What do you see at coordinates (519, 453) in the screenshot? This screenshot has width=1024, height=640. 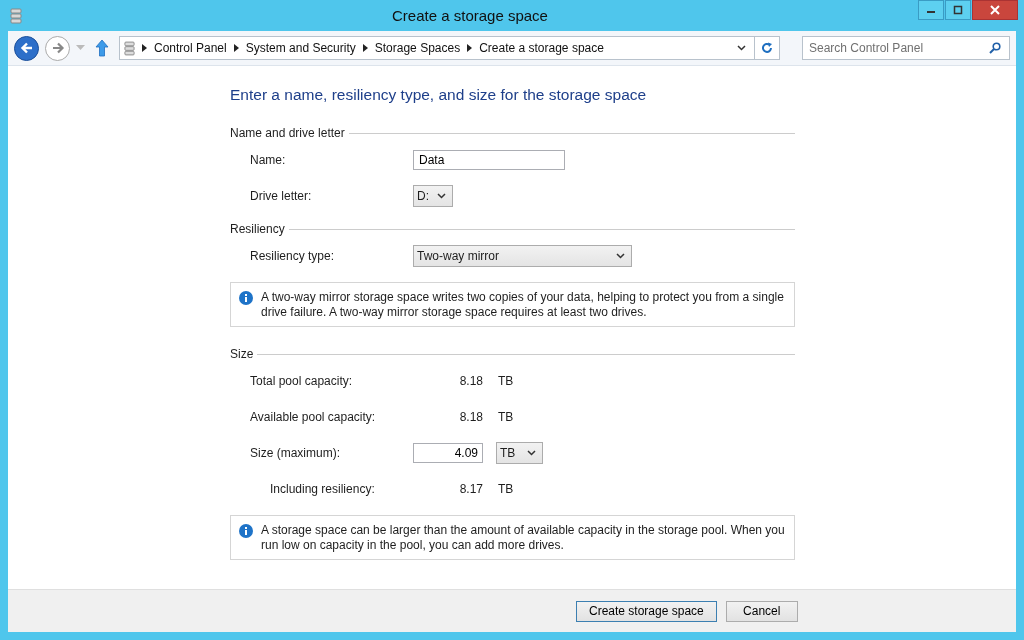 I see `unit-dropdown: TB` at bounding box center [519, 453].